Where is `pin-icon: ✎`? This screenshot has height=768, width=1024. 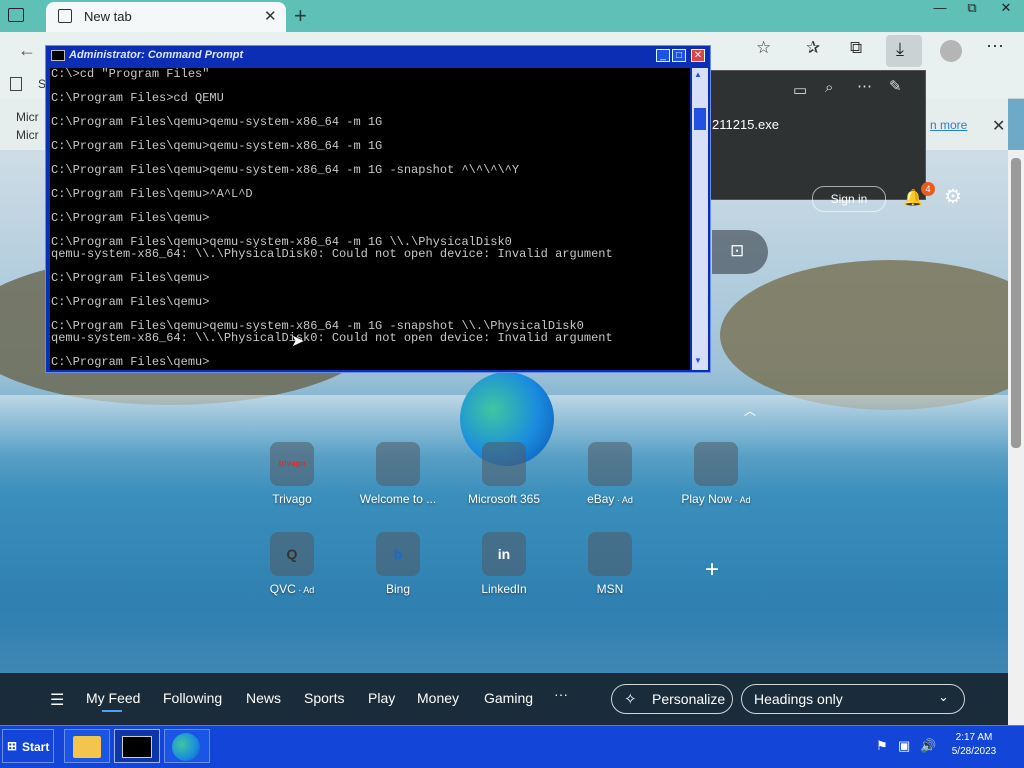
pin-icon: ✎ is located at coordinates (895, 86).